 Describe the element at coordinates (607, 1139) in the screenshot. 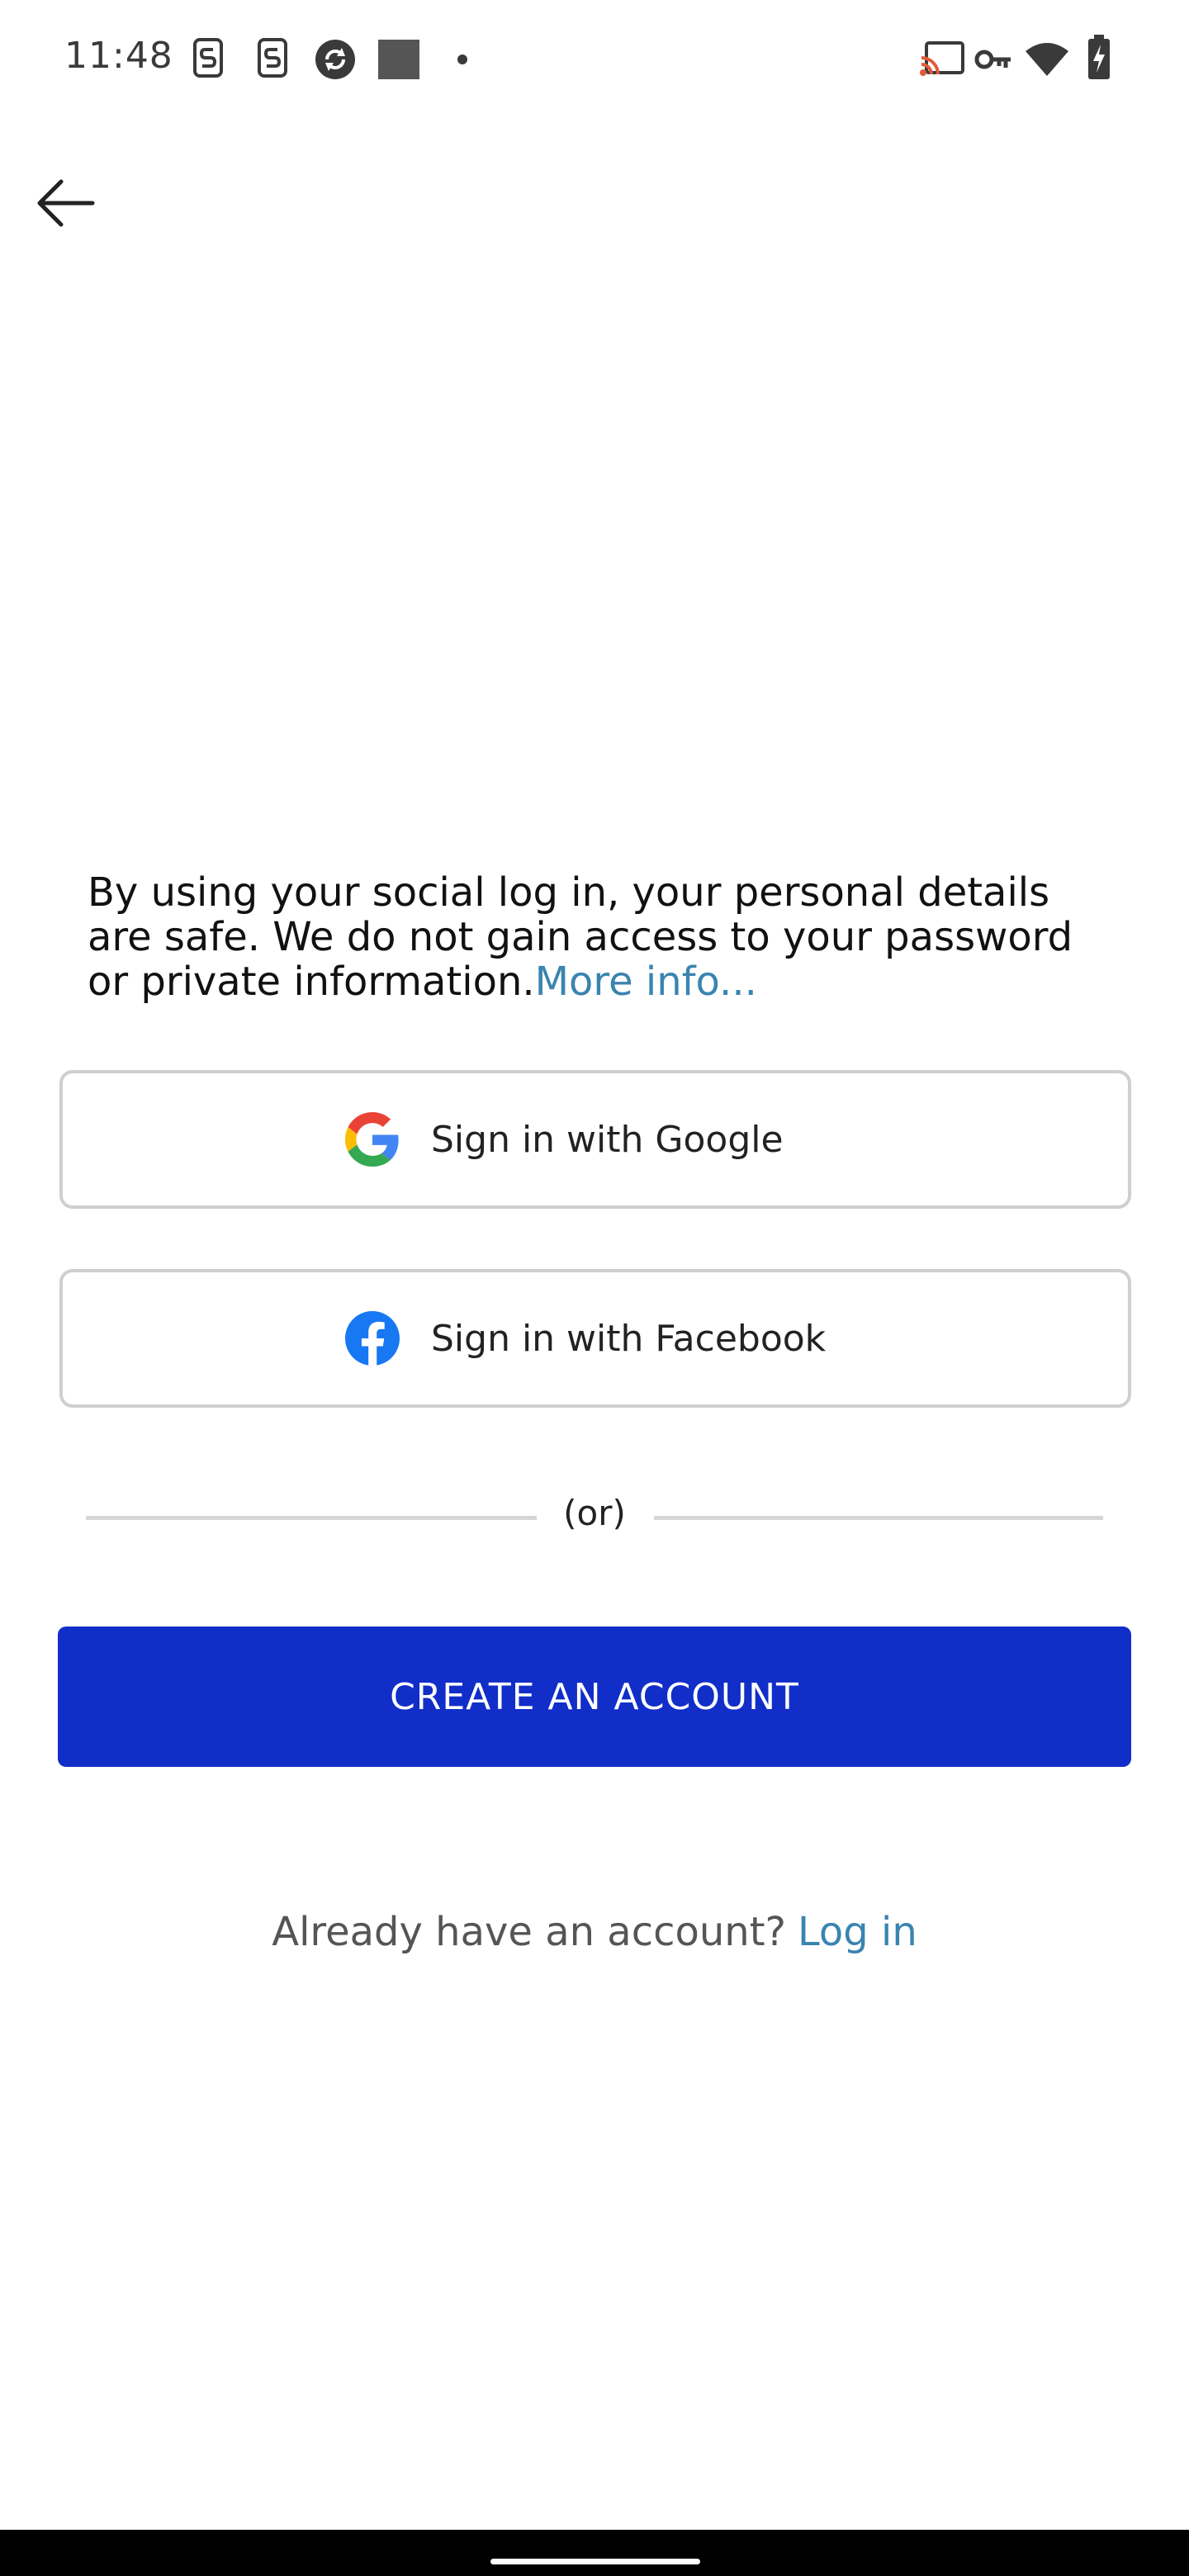

I see `google-signin-label: Sign in with Google` at that location.